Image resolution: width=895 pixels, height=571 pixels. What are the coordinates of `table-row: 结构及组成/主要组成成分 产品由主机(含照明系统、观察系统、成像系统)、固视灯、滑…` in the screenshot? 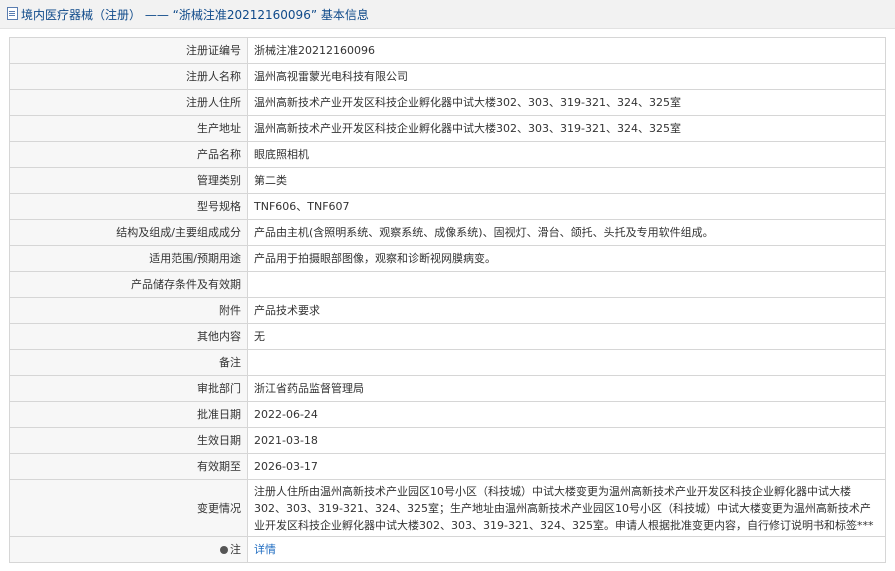 It's located at (447, 232).